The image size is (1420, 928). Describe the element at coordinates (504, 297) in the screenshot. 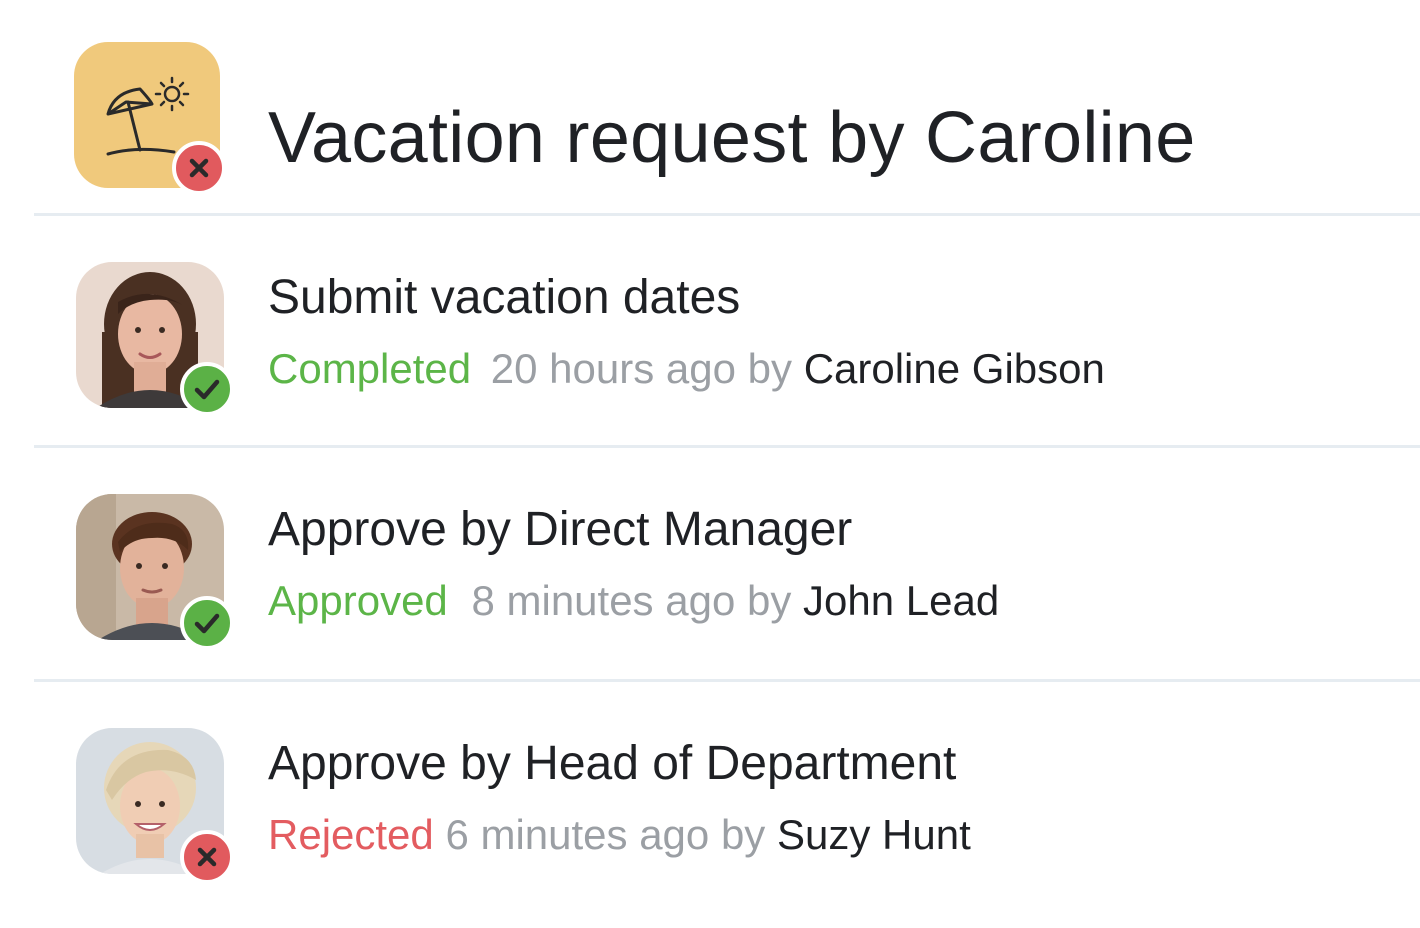

I see `step-title: Submit vacation dates` at that location.